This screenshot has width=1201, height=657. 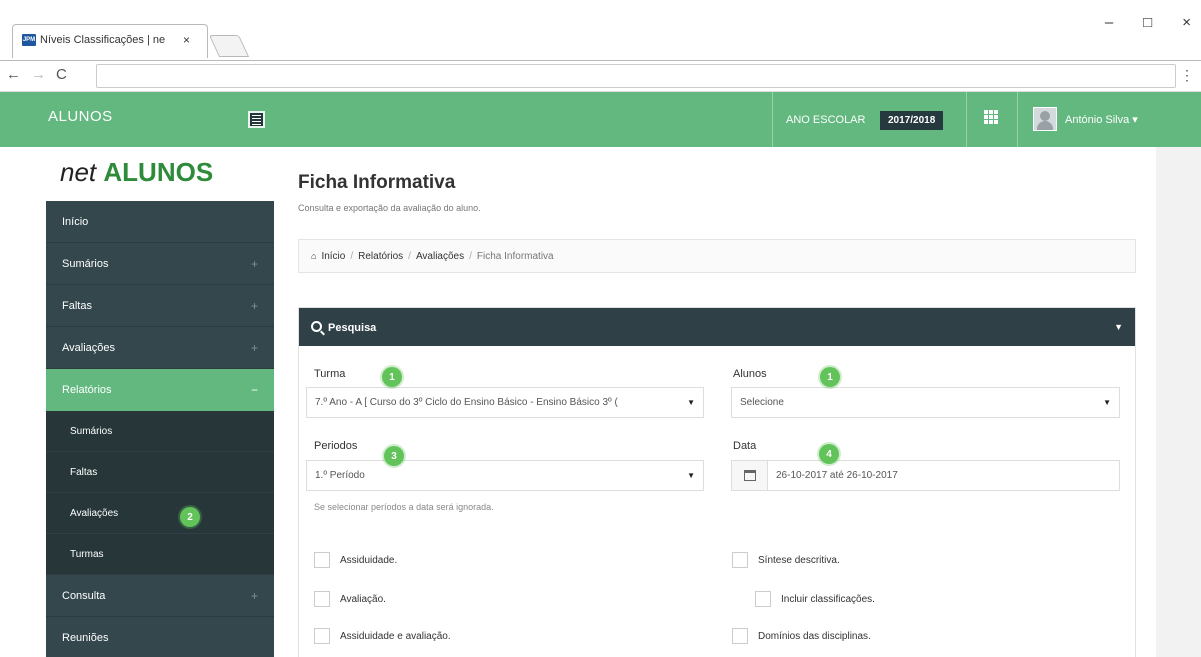 What do you see at coordinates (750, 475) in the screenshot?
I see `calendar-icon` at bounding box center [750, 475].